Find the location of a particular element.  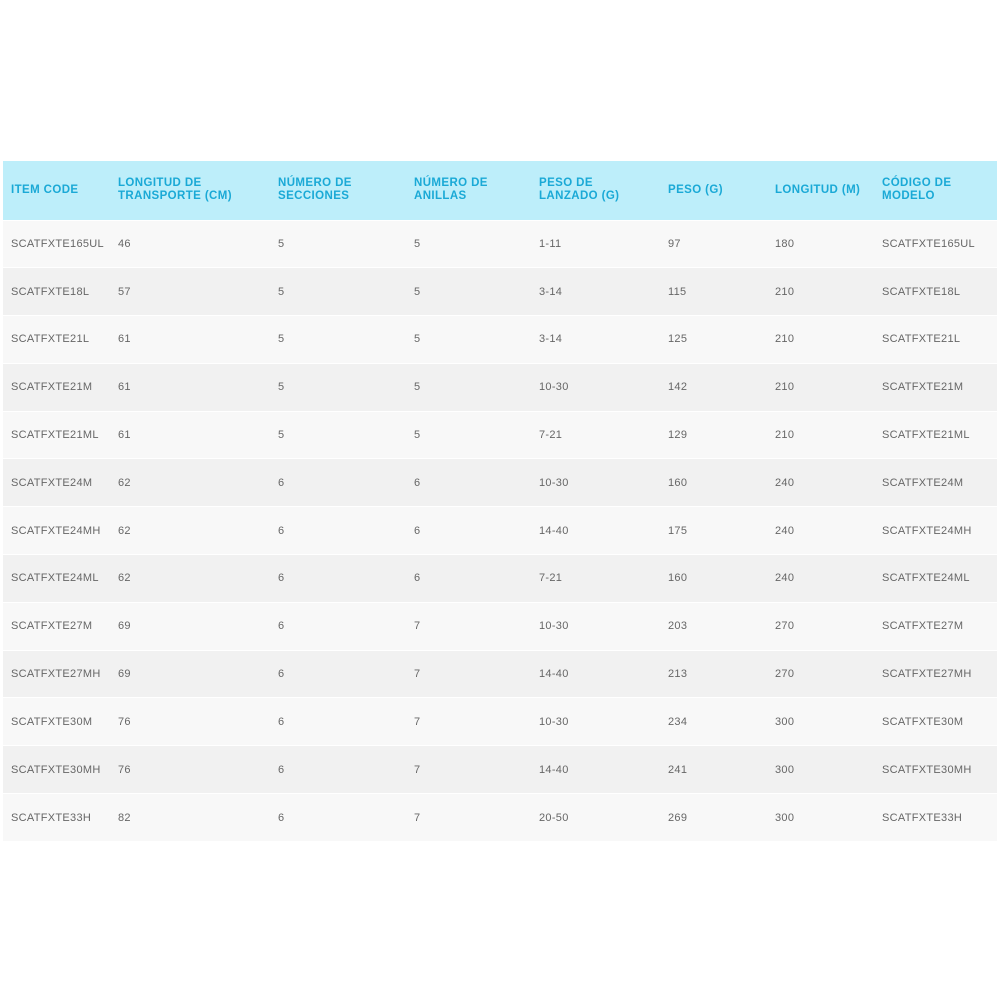

column-header: CÓDIGO DE MODELO is located at coordinates (917, 190).